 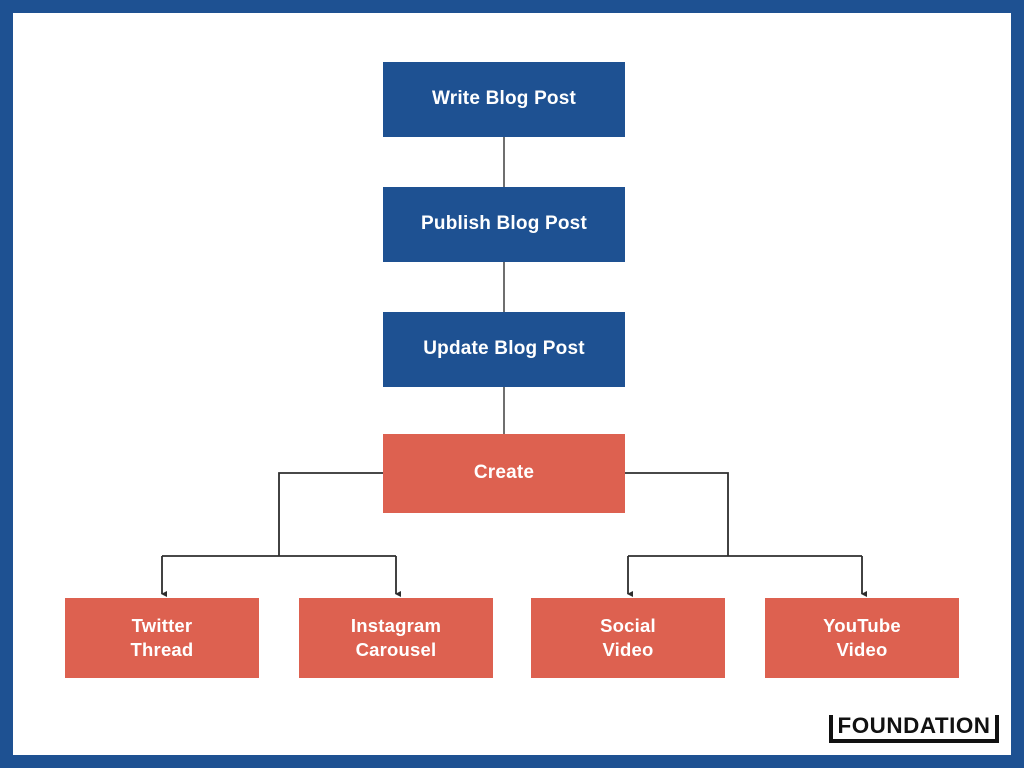 I want to click on node-twitter-thread-label: Twitter Thread, so click(x=162, y=637).